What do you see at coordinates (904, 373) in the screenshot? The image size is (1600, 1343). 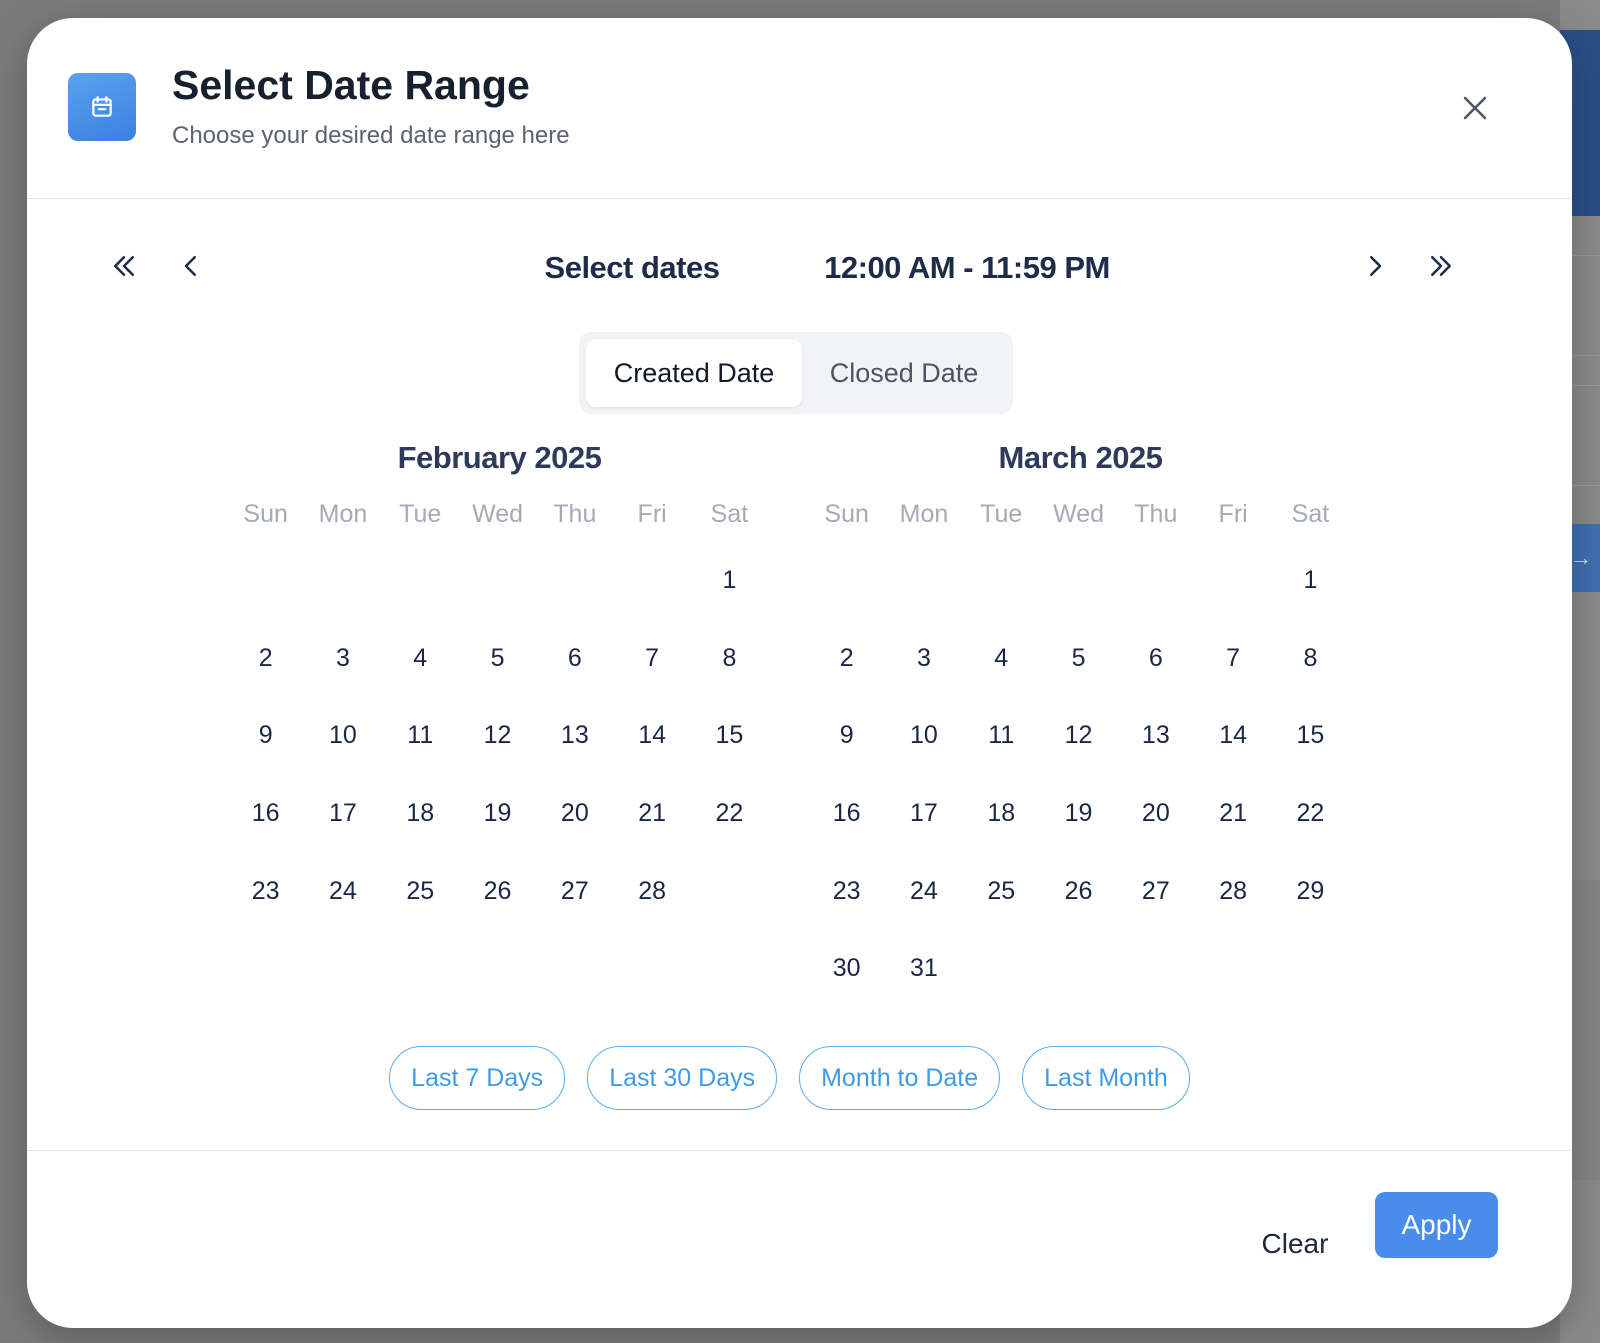 I see `tab-closed-date: Closed Date` at bounding box center [904, 373].